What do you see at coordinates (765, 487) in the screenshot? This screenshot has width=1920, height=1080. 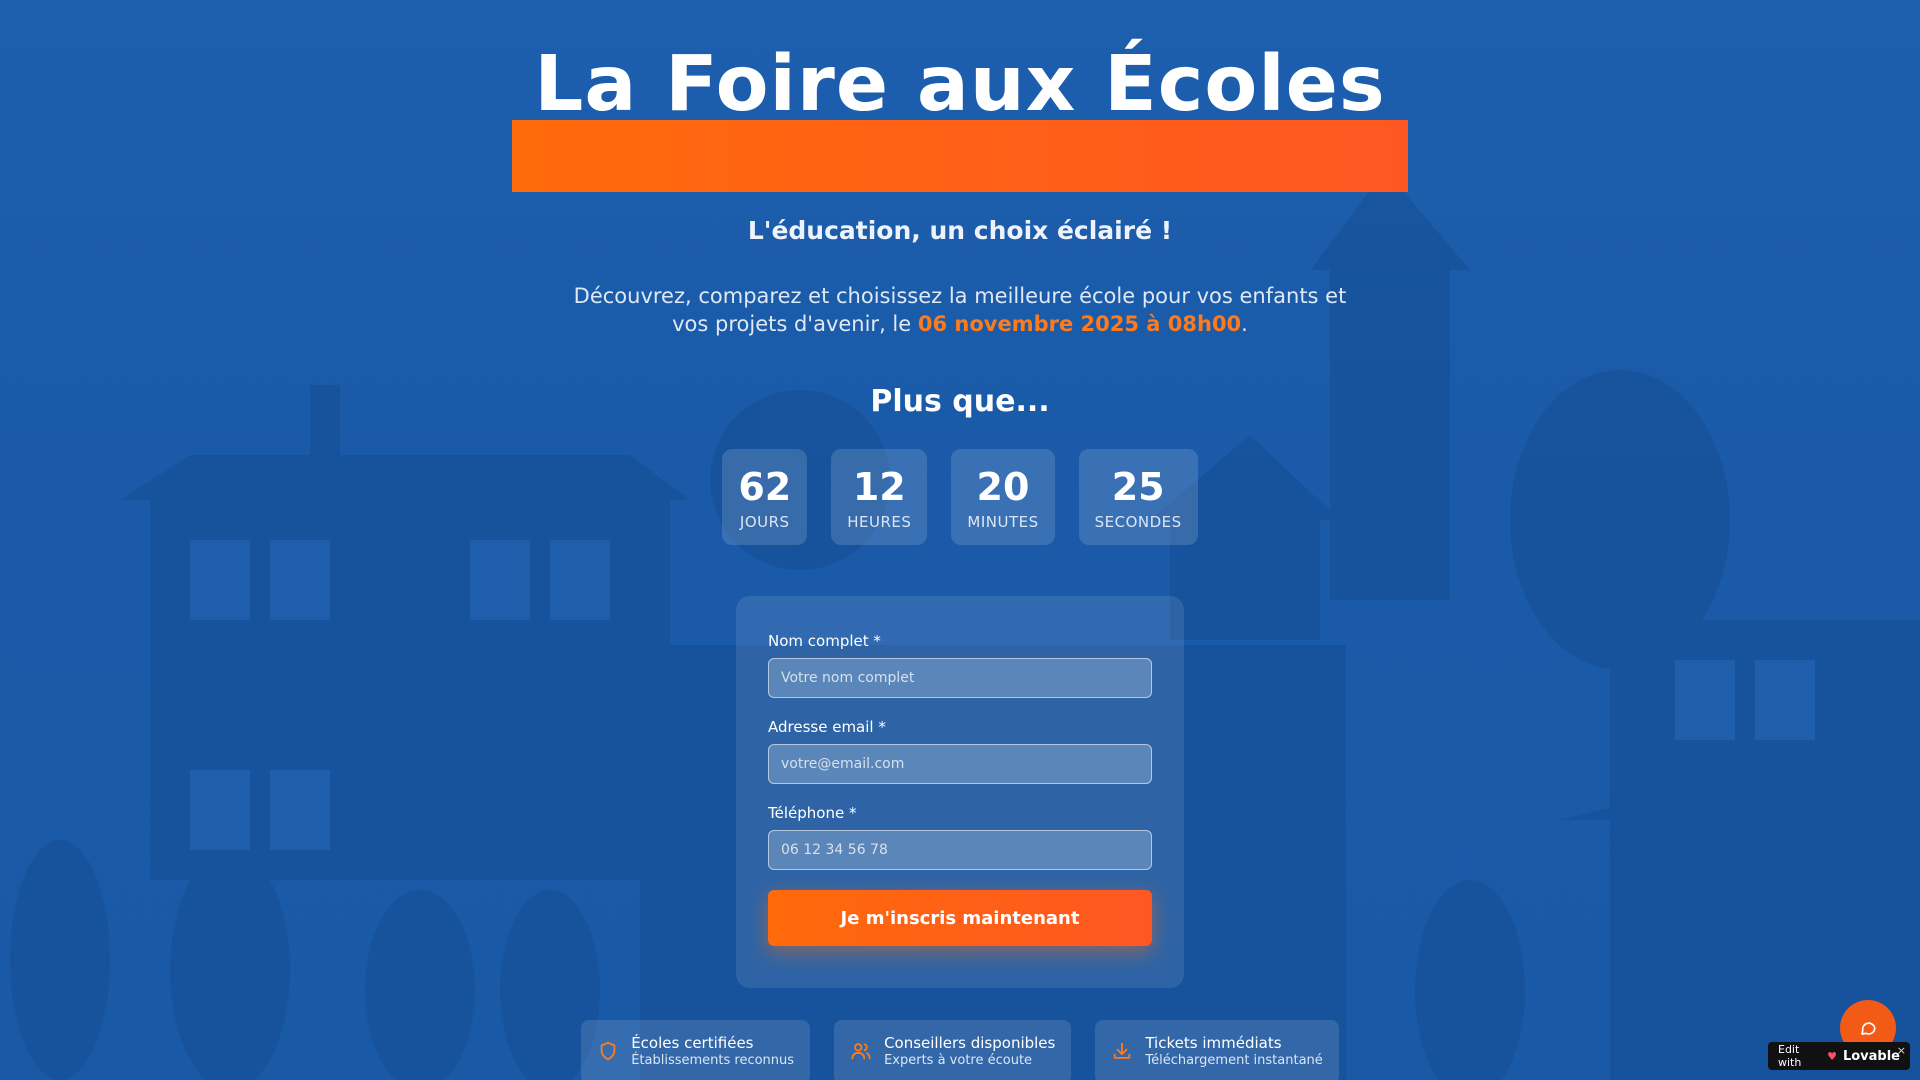 I see `countdown-value: 62` at bounding box center [765, 487].